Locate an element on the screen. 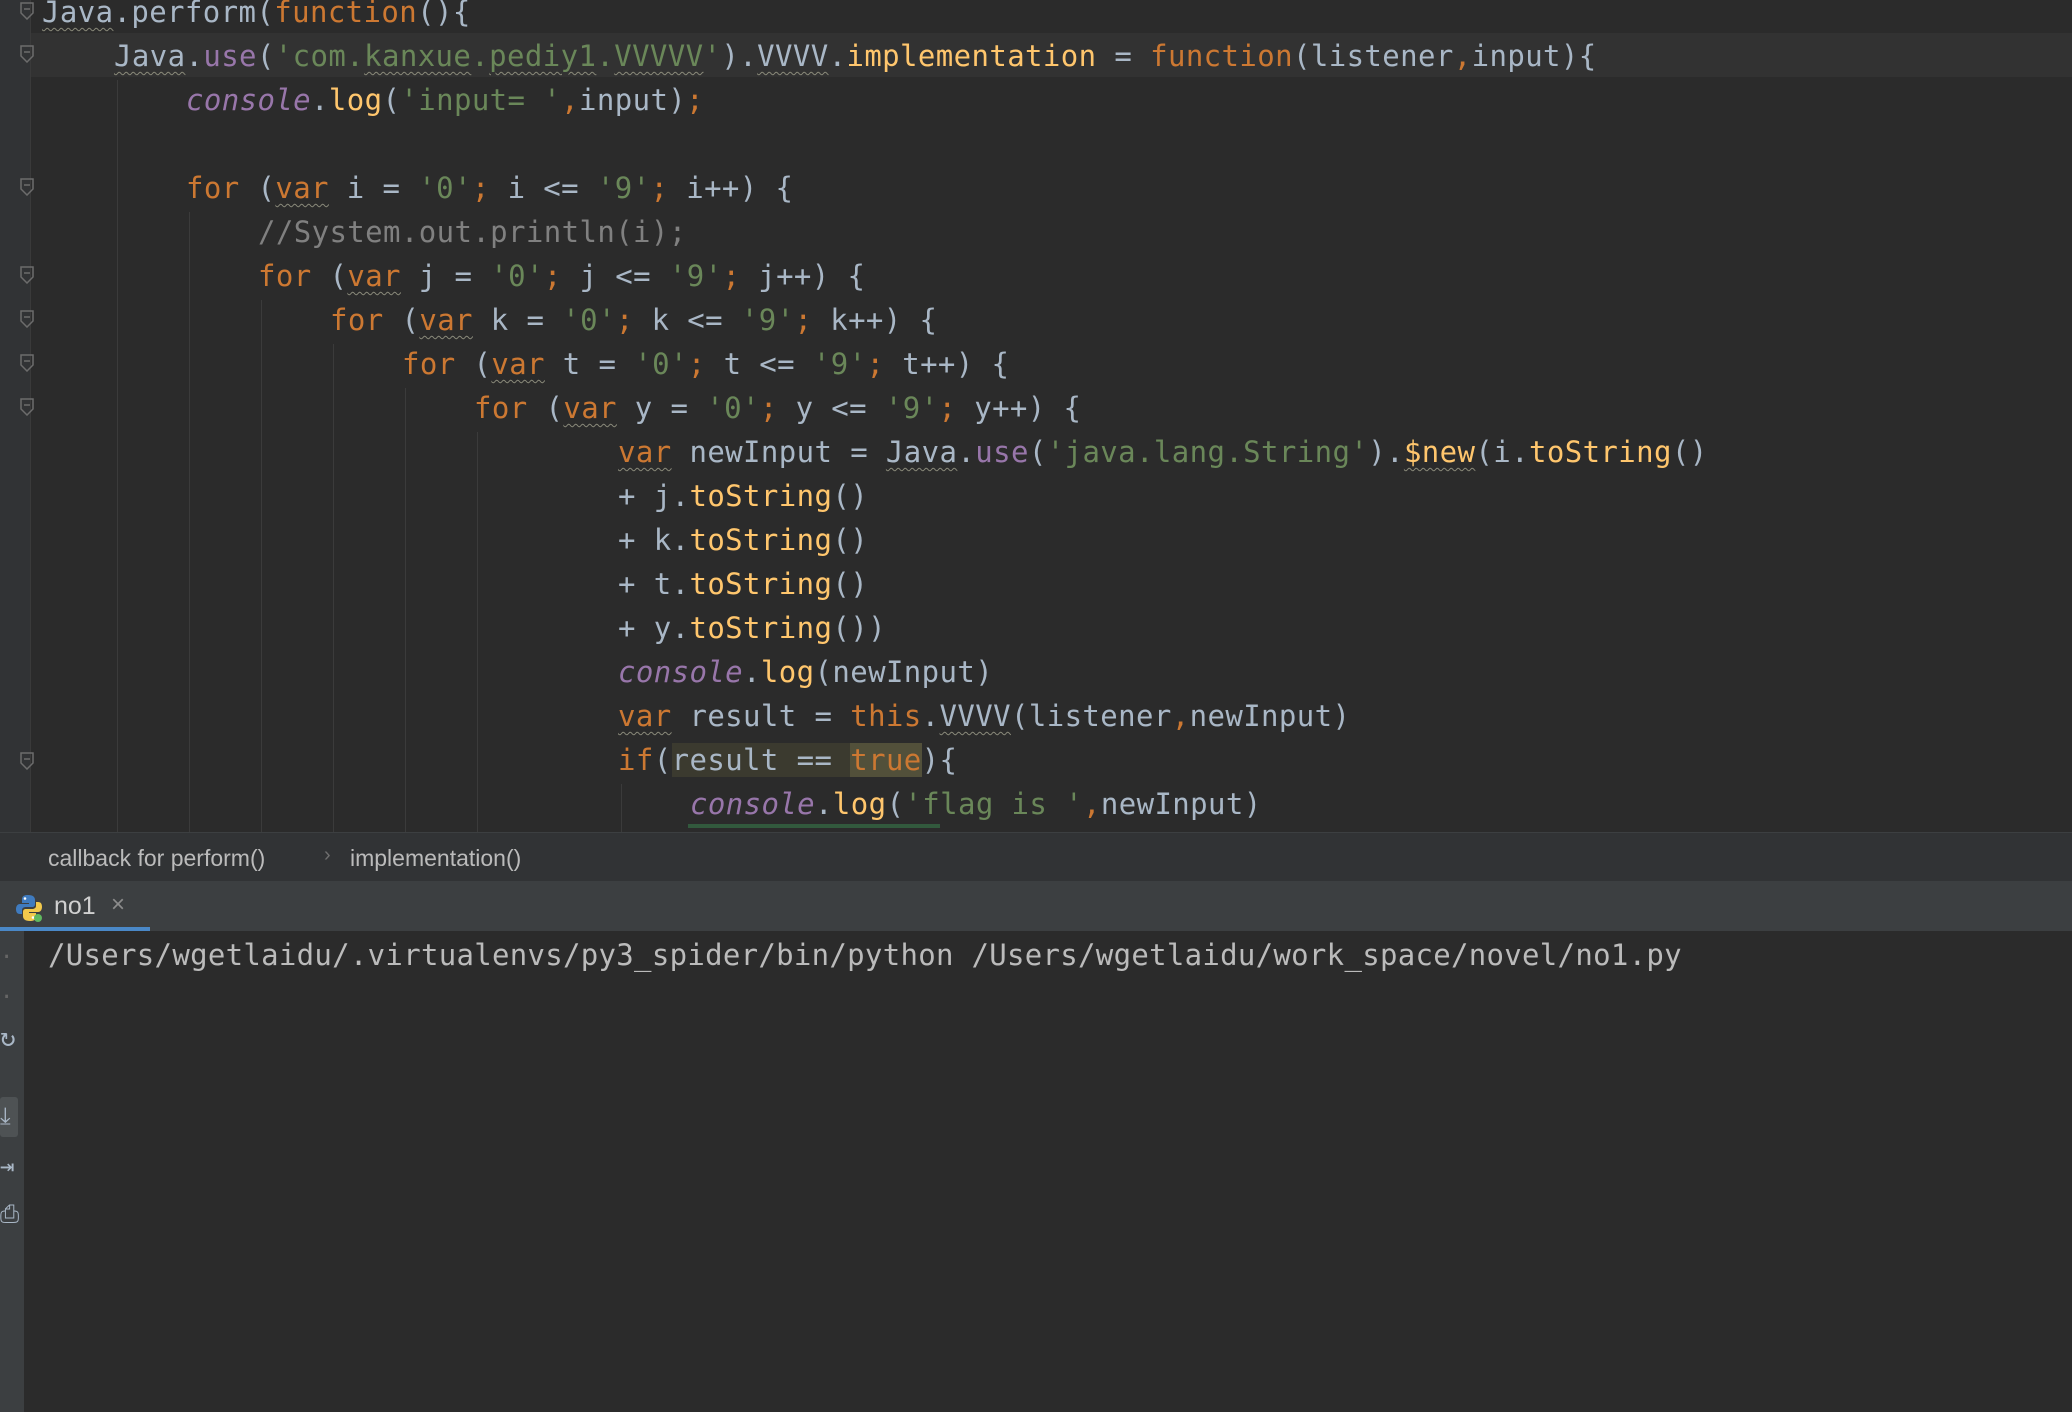 The image size is (2072, 1412). code-line: + y.toString()) is located at coordinates (752, 628).